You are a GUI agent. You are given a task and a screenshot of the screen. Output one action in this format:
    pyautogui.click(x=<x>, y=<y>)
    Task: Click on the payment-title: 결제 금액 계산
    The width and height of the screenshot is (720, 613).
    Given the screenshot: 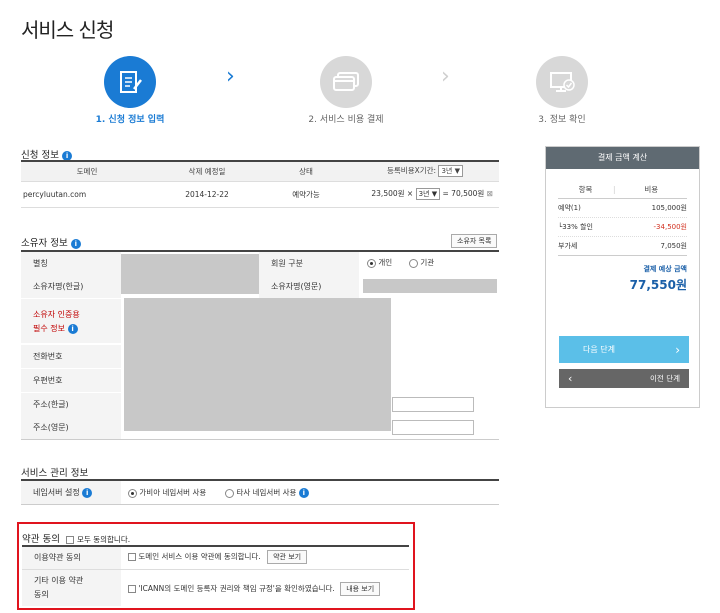 What is the action you would take?
    pyautogui.click(x=622, y=158)
    